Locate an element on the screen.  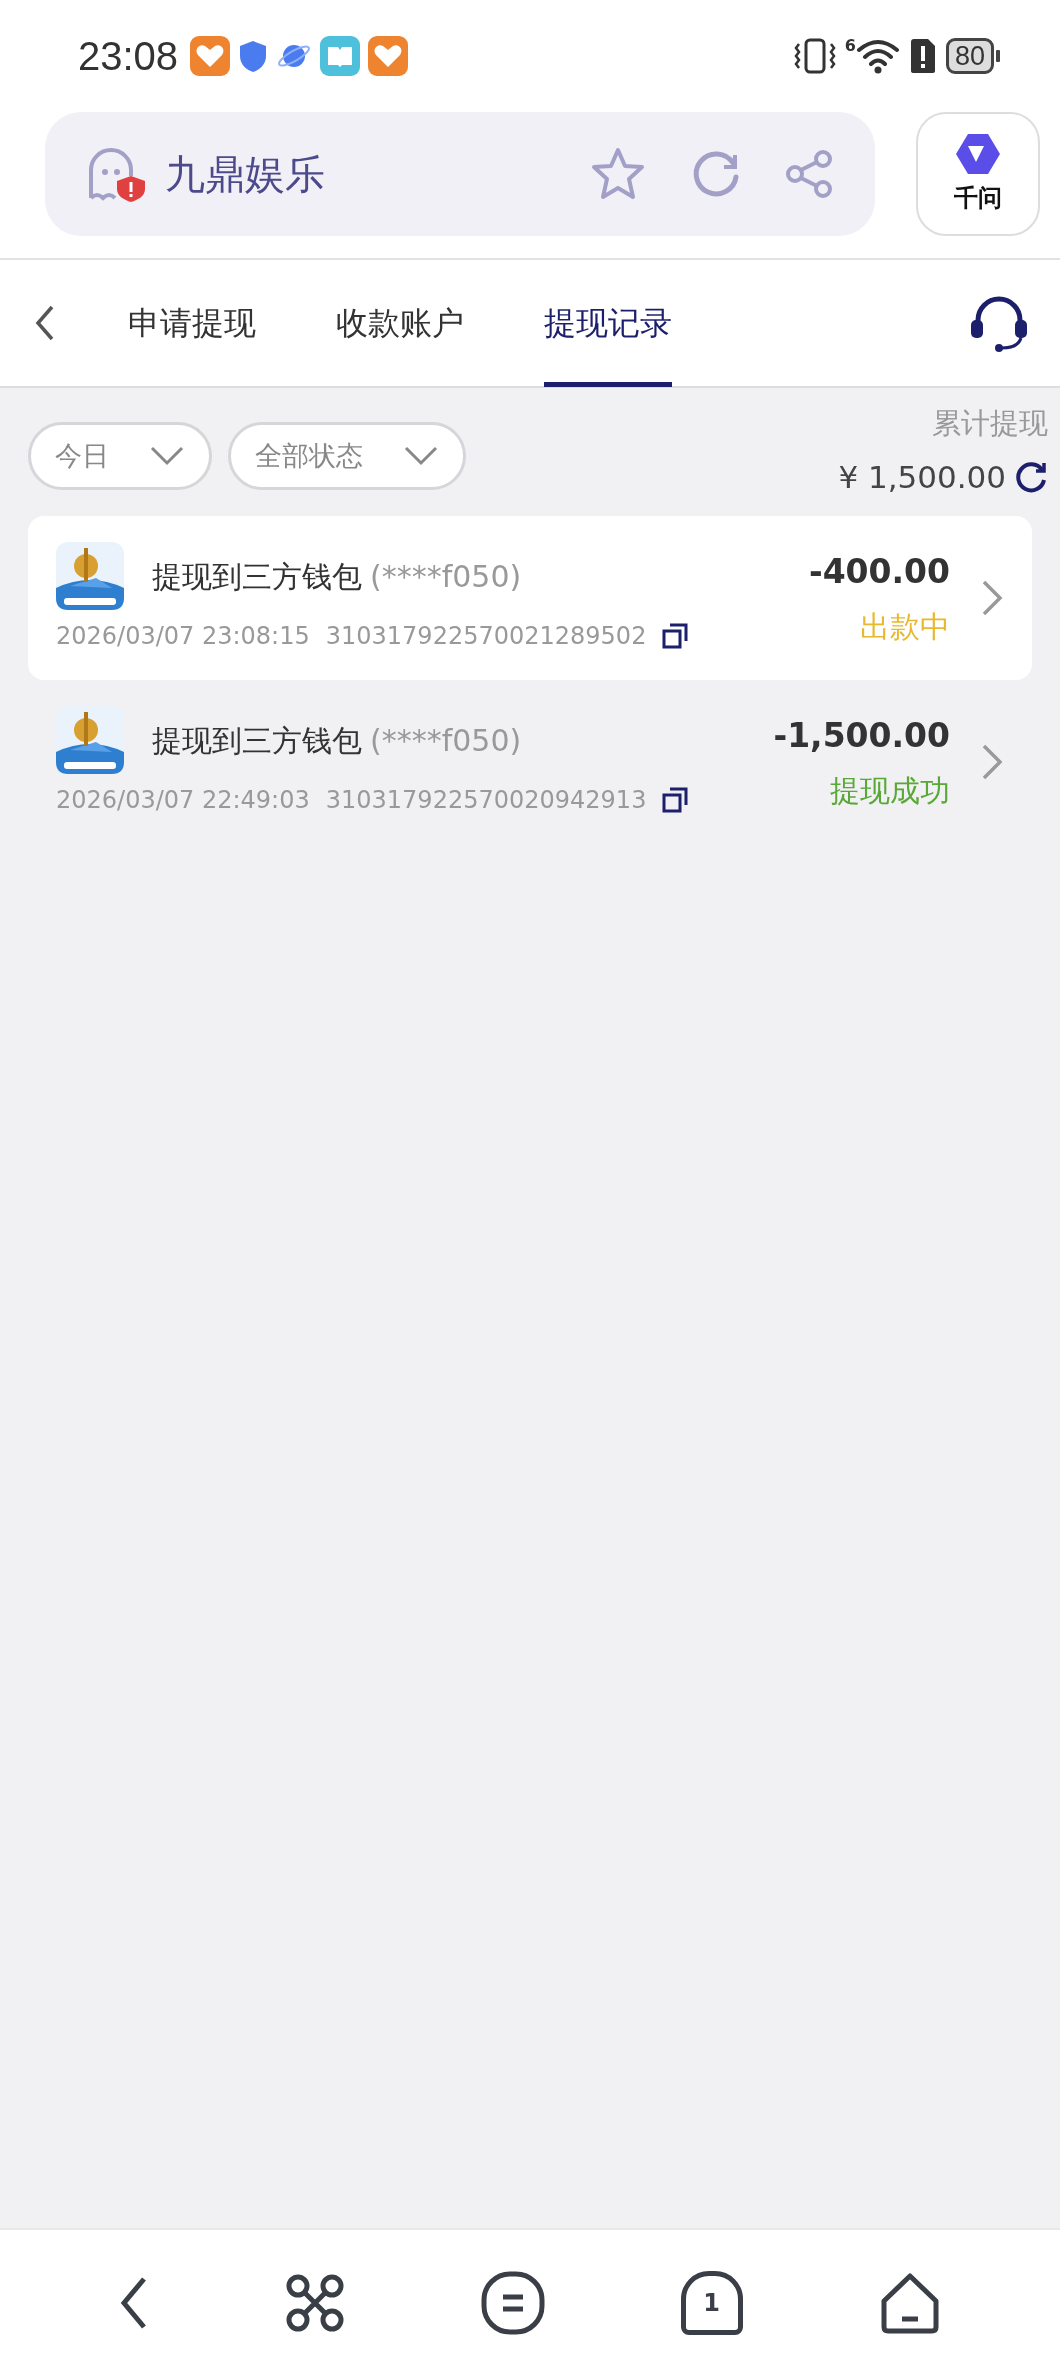
shield-icon is located at coordinates (253, 56).